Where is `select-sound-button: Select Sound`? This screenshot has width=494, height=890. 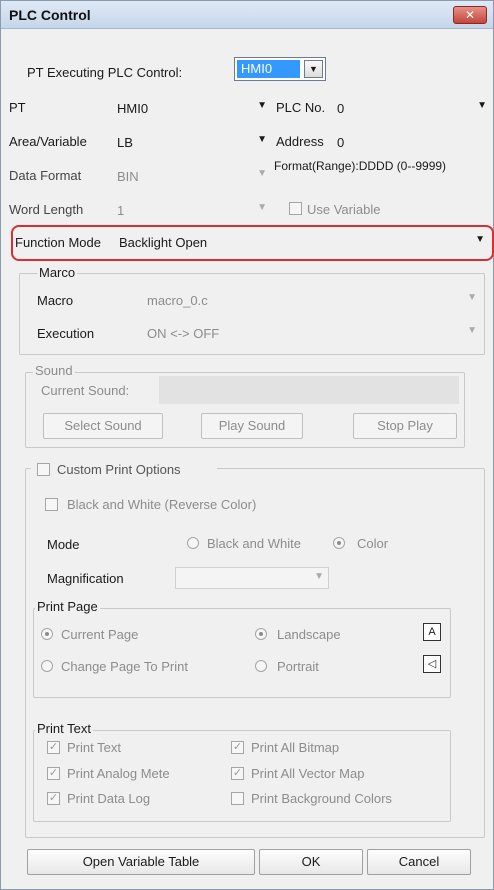 select-sound-button: Select Sound is located at coordinates (103, 426).